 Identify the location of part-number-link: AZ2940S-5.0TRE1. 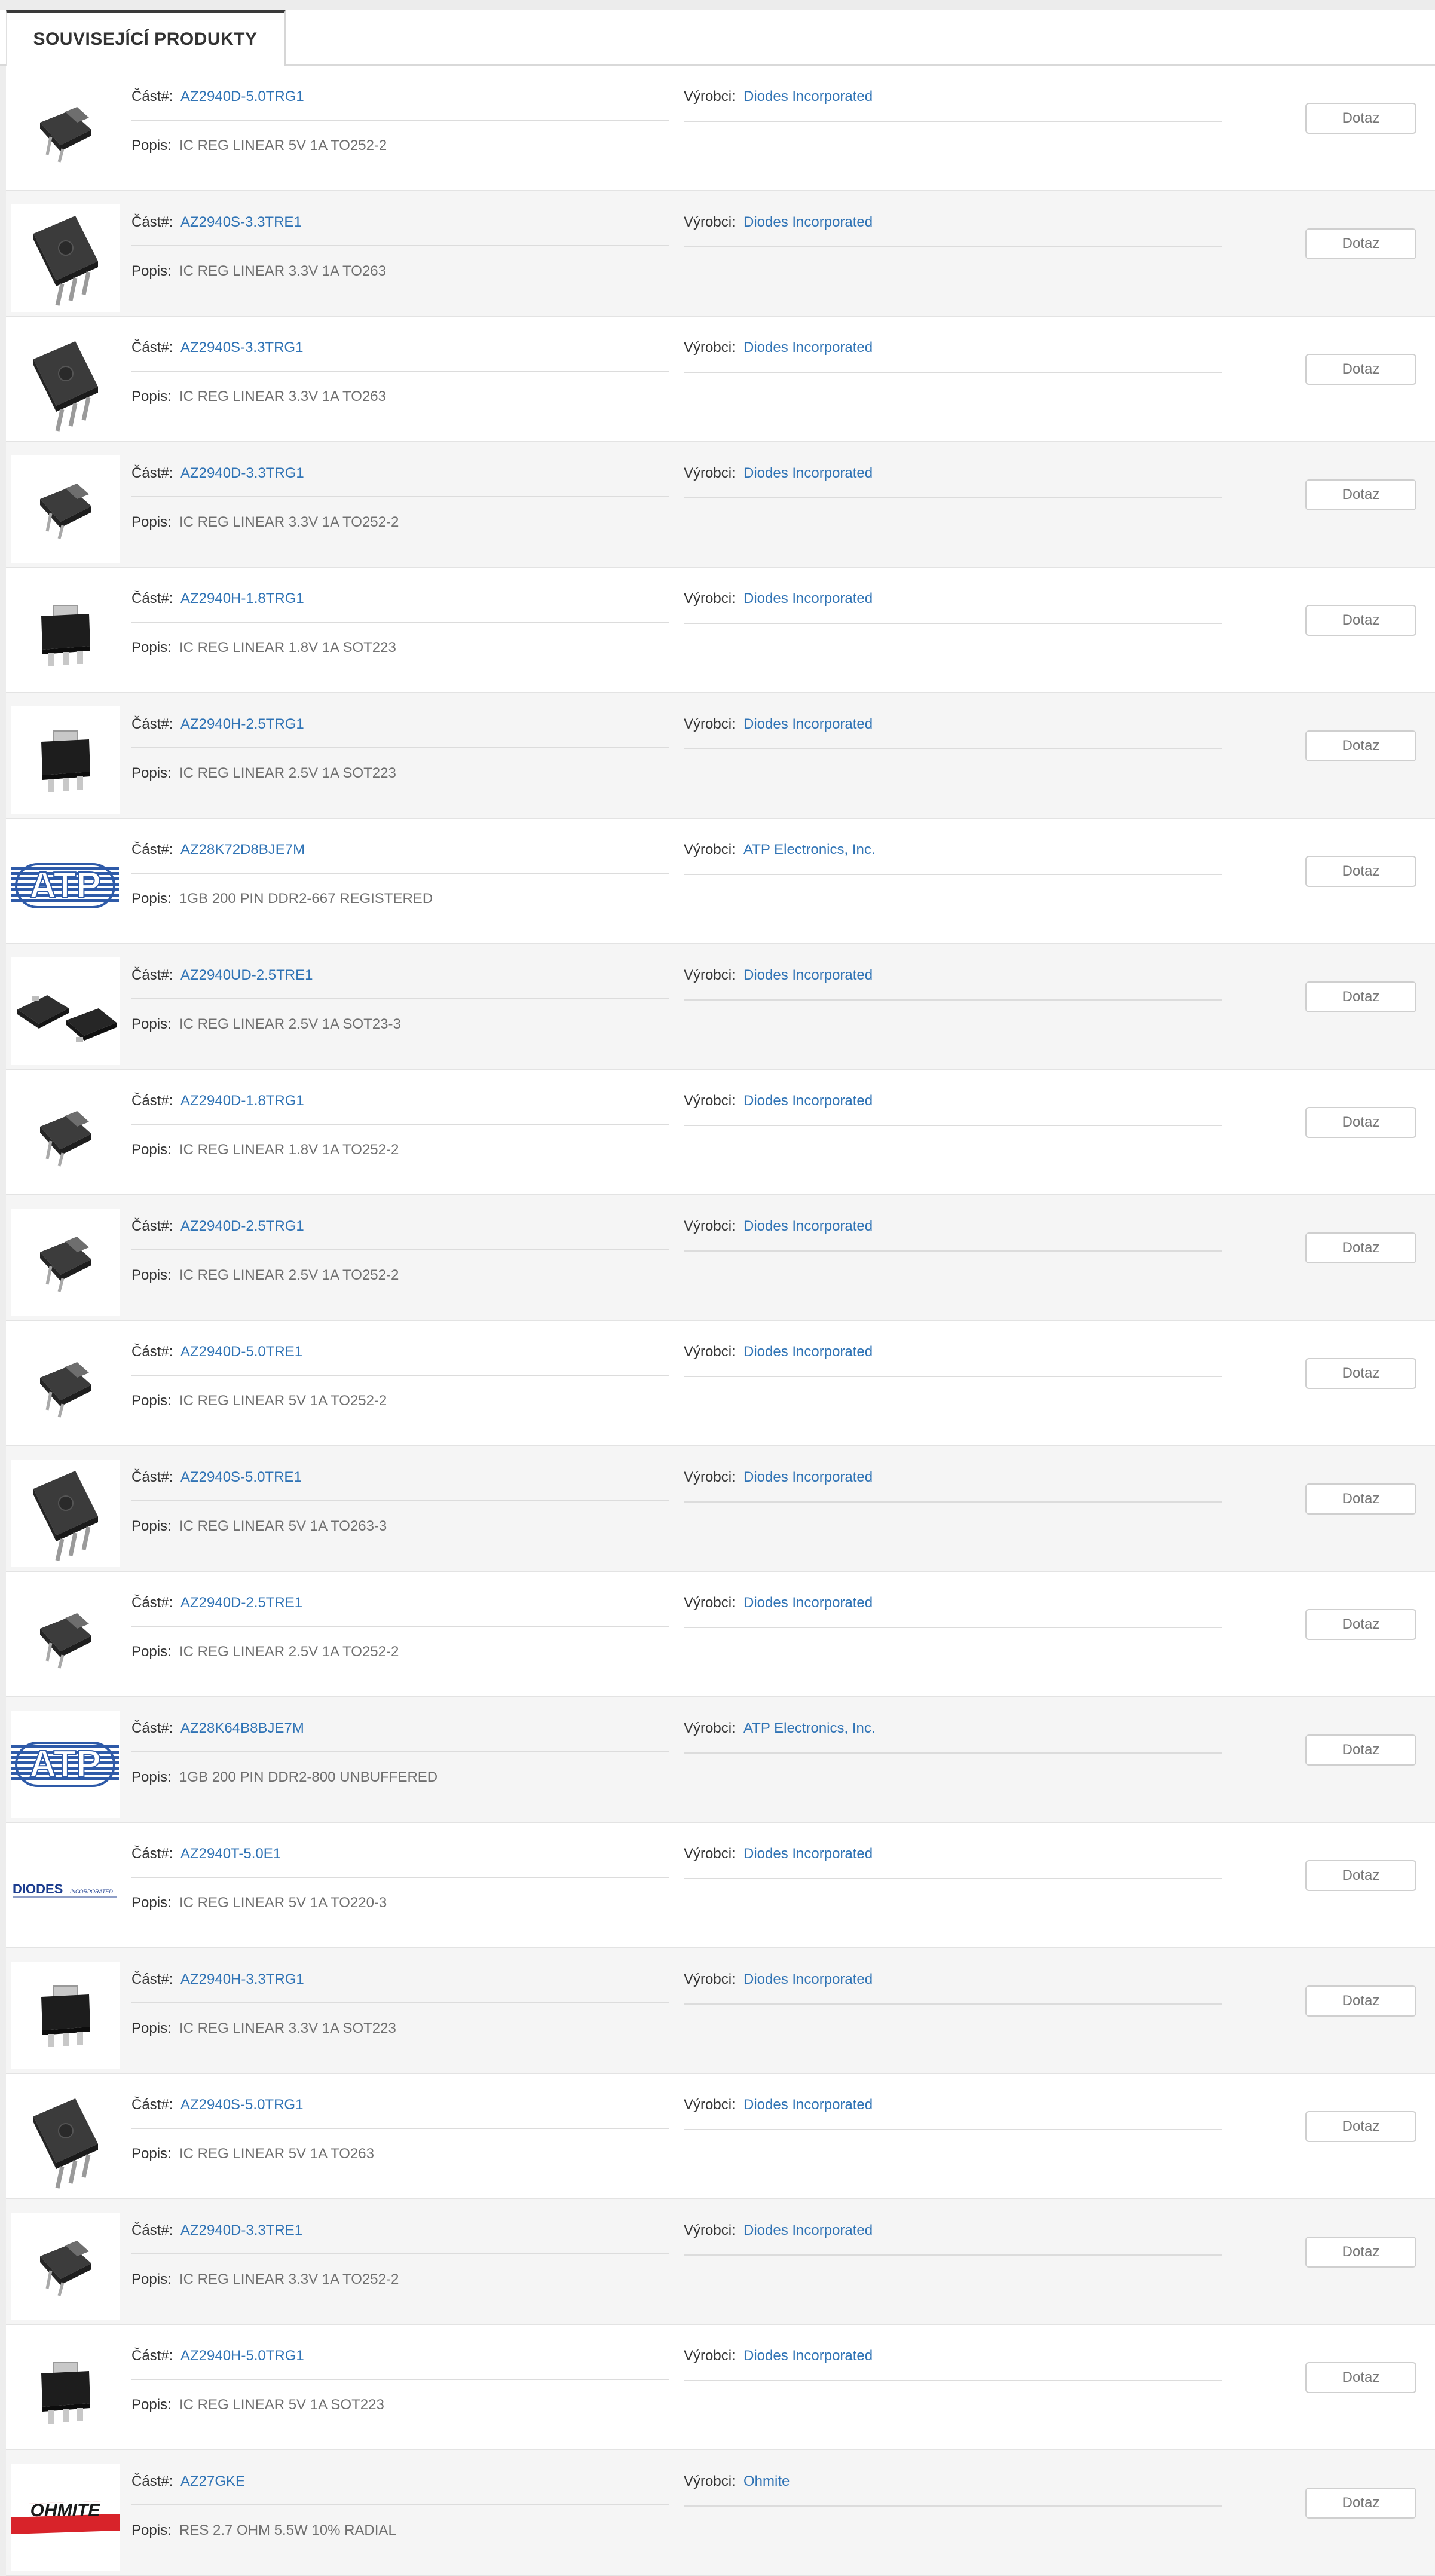
(241, 1477).